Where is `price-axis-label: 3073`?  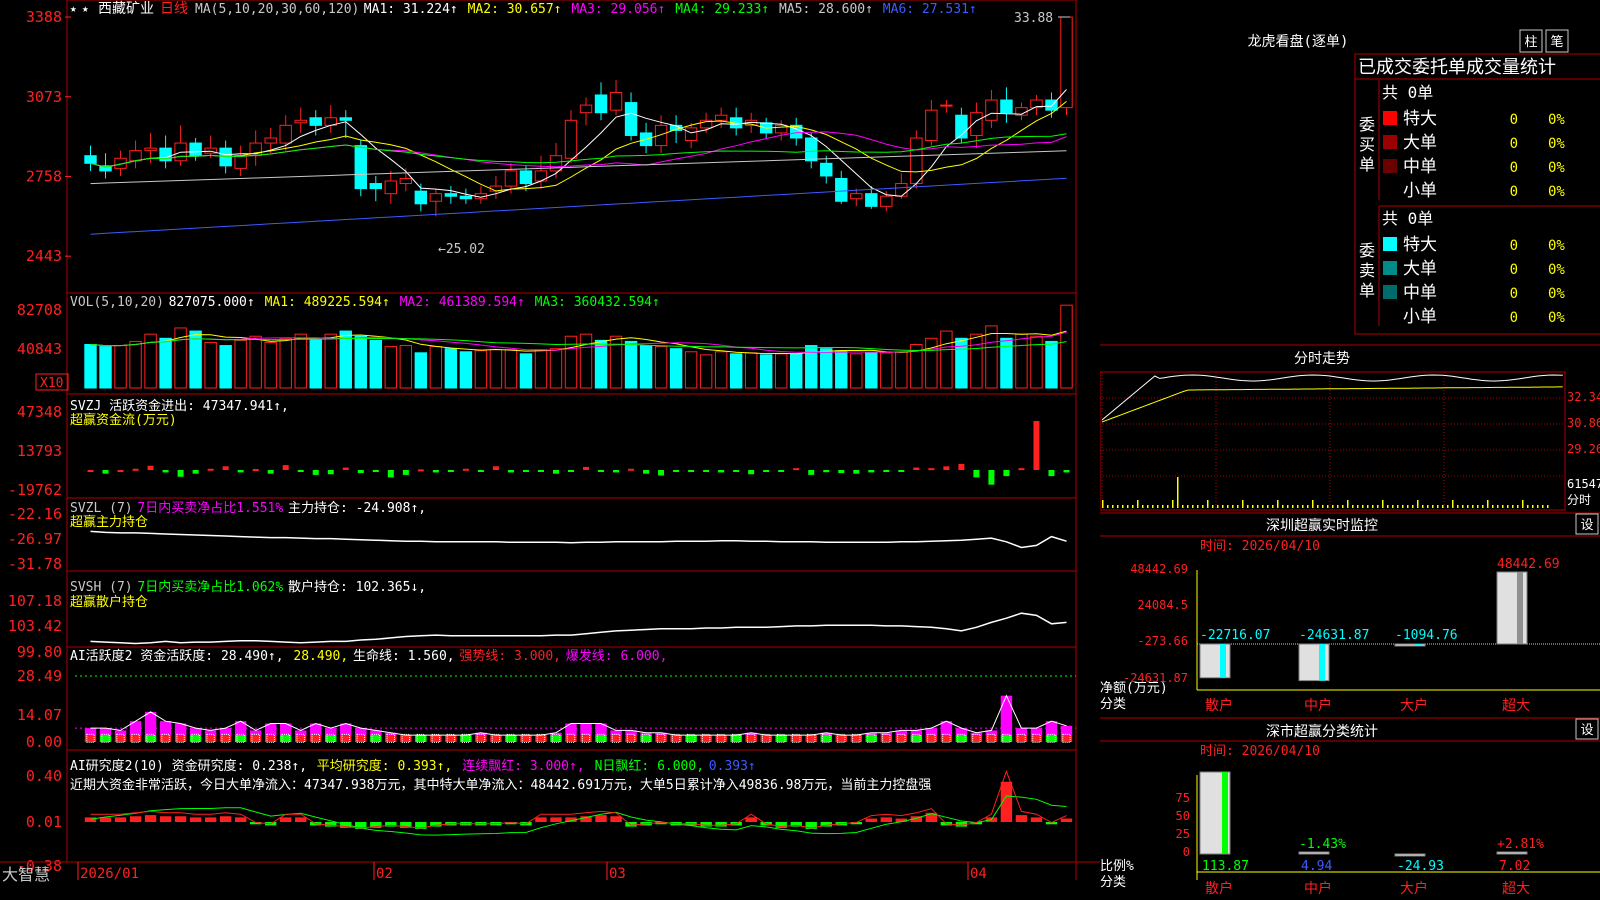
price-axis-label: 3073 is located at coordinates (44, 97).